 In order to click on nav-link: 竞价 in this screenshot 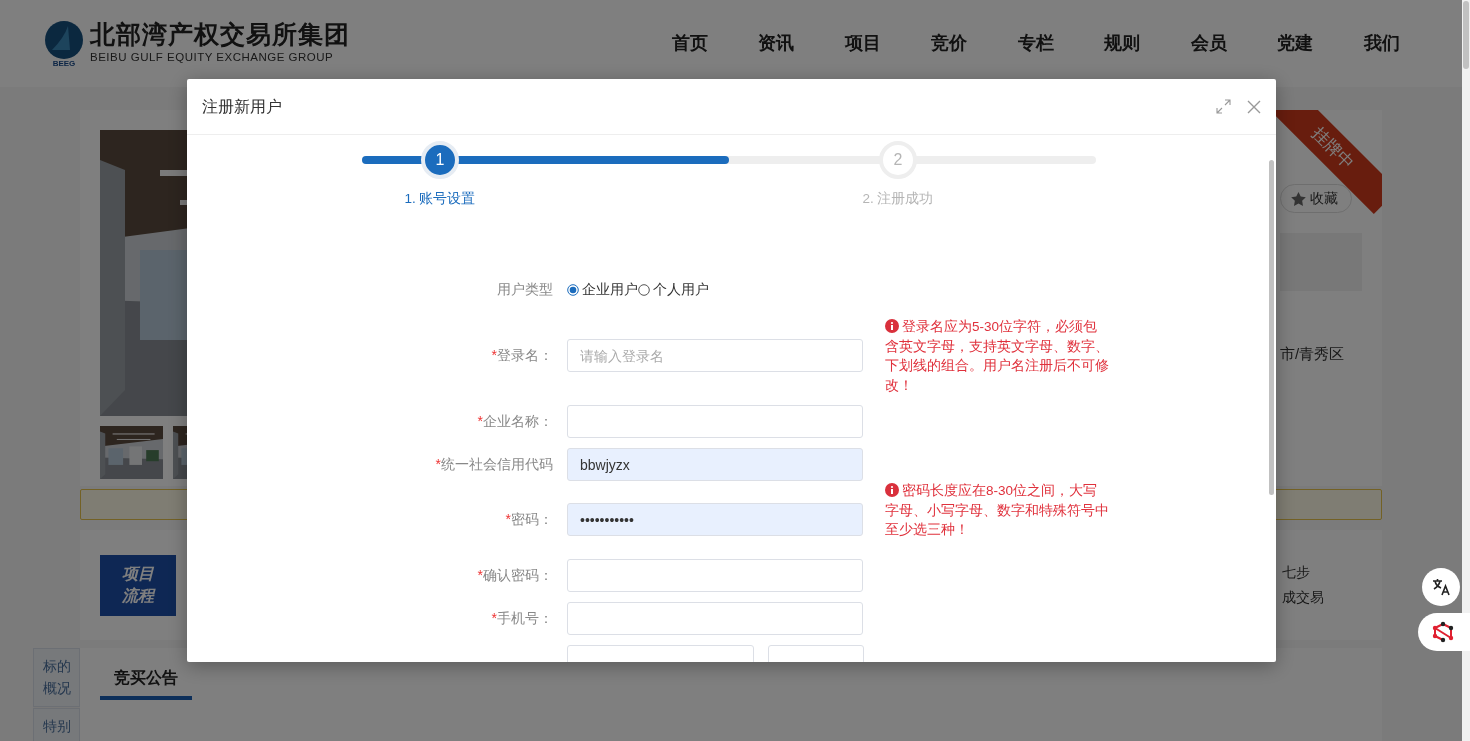, I will do `click(949, 43)`.